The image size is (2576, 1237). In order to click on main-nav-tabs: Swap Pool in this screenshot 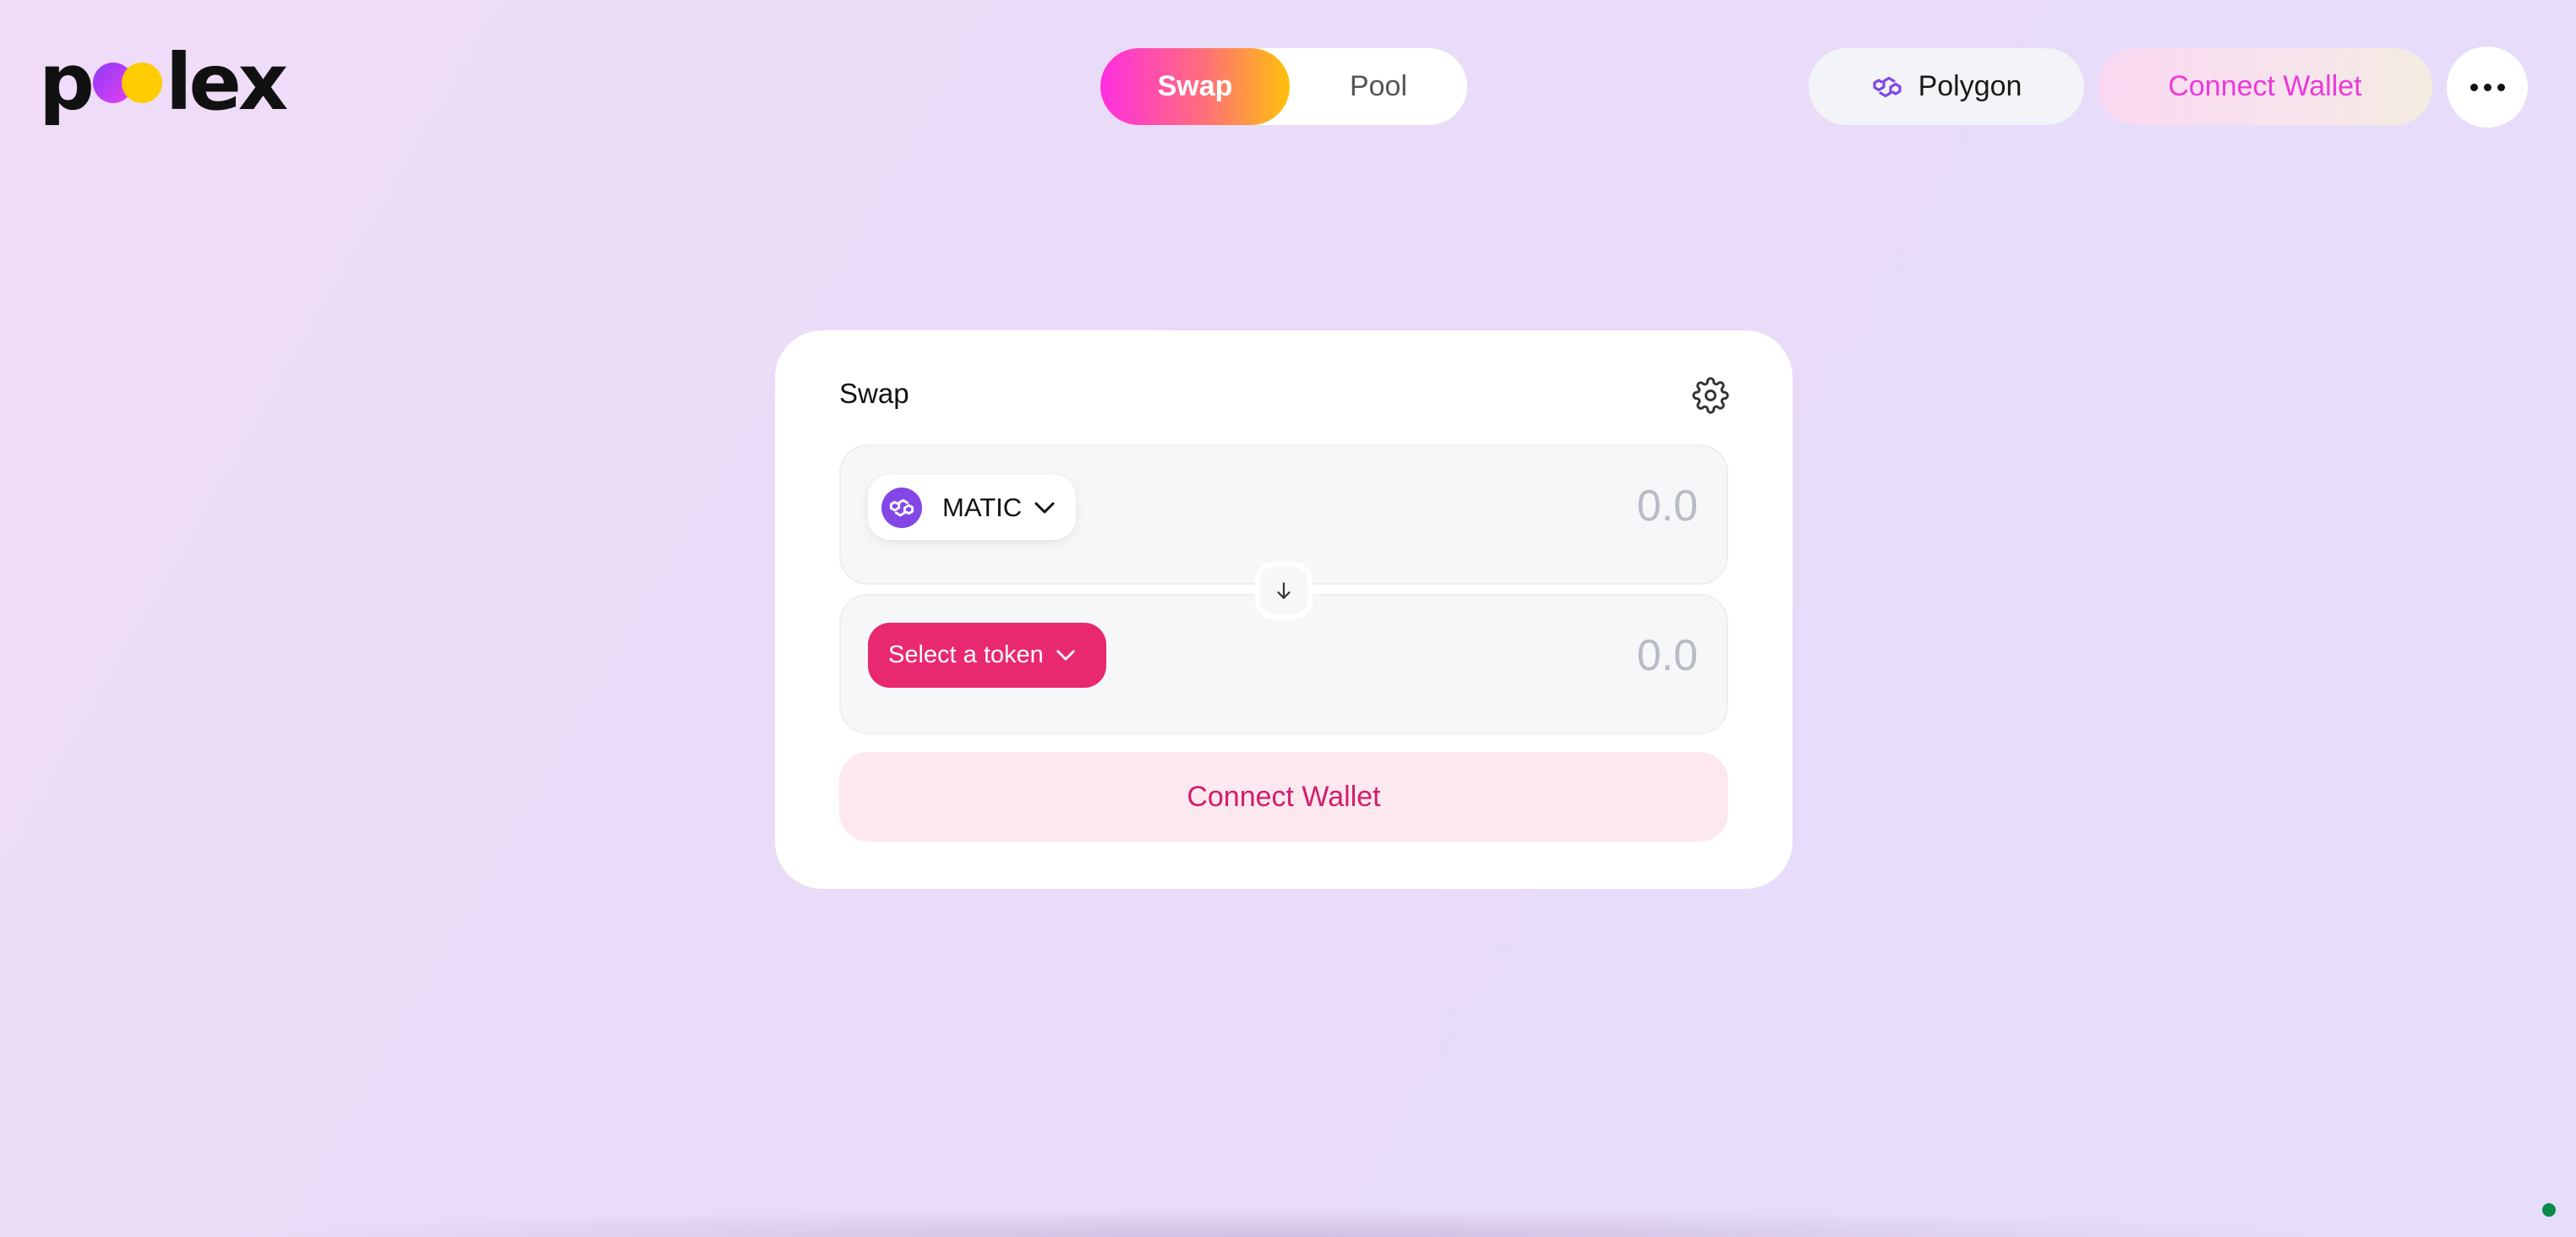, I will do `click(1283, 86)`.